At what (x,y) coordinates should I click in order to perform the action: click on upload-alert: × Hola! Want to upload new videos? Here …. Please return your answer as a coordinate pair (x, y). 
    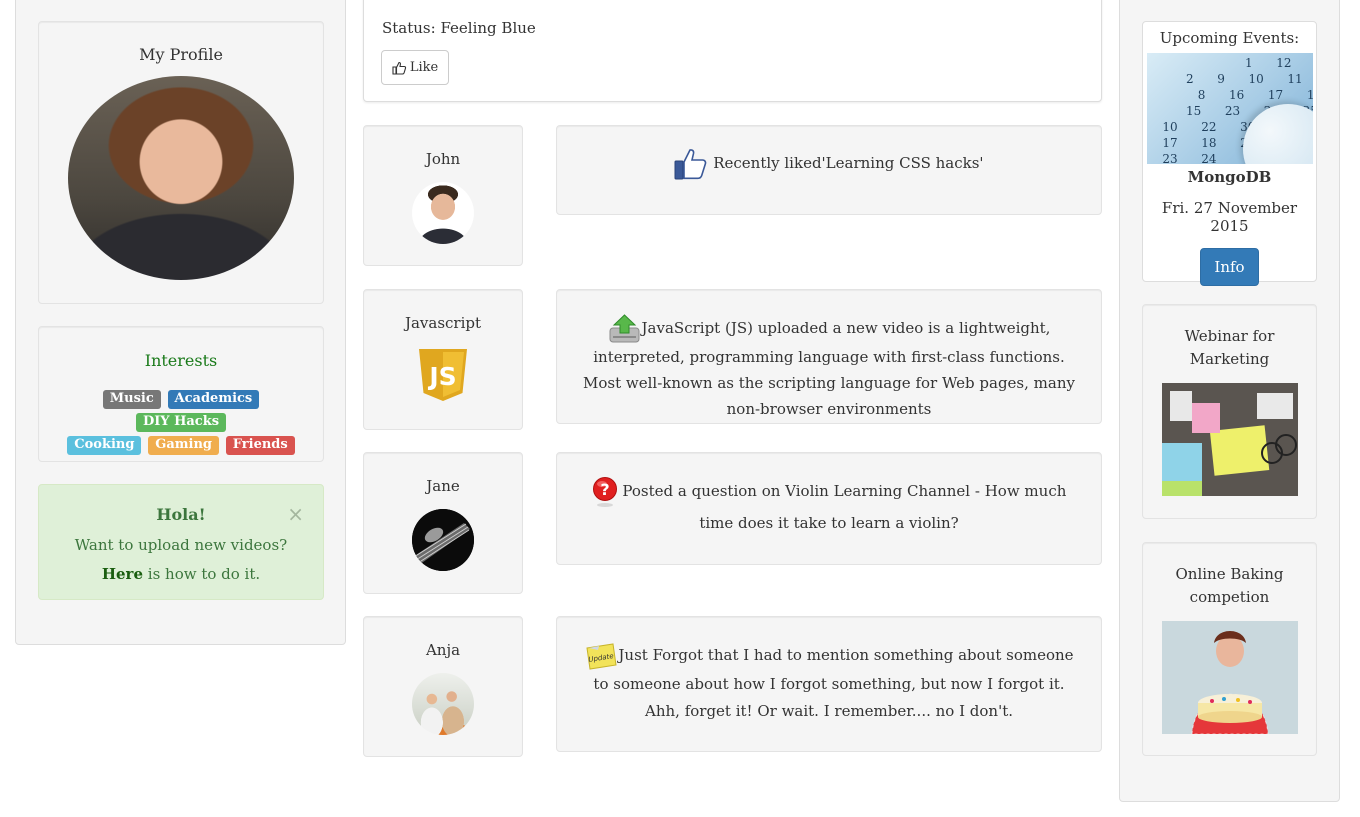
    Looking at the image, I should click on (181, 542).